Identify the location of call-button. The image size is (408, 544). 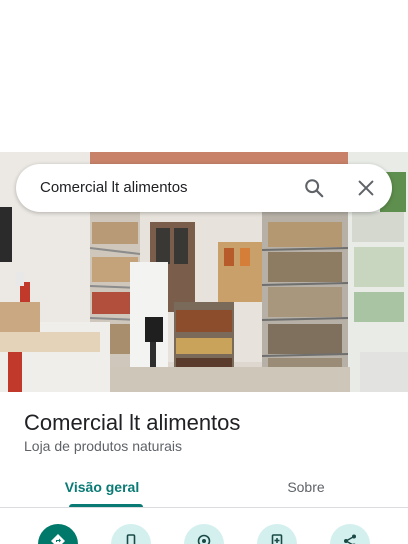
(131, 534).